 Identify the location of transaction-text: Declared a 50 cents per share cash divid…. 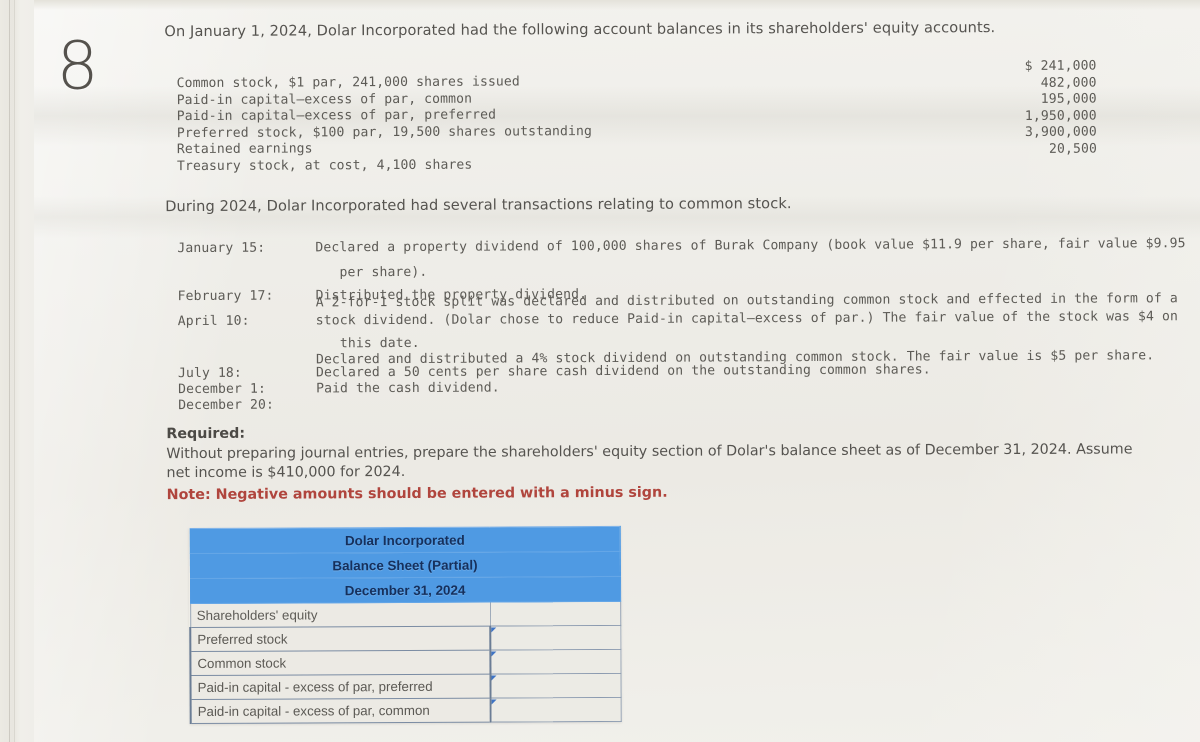
(623, 371).